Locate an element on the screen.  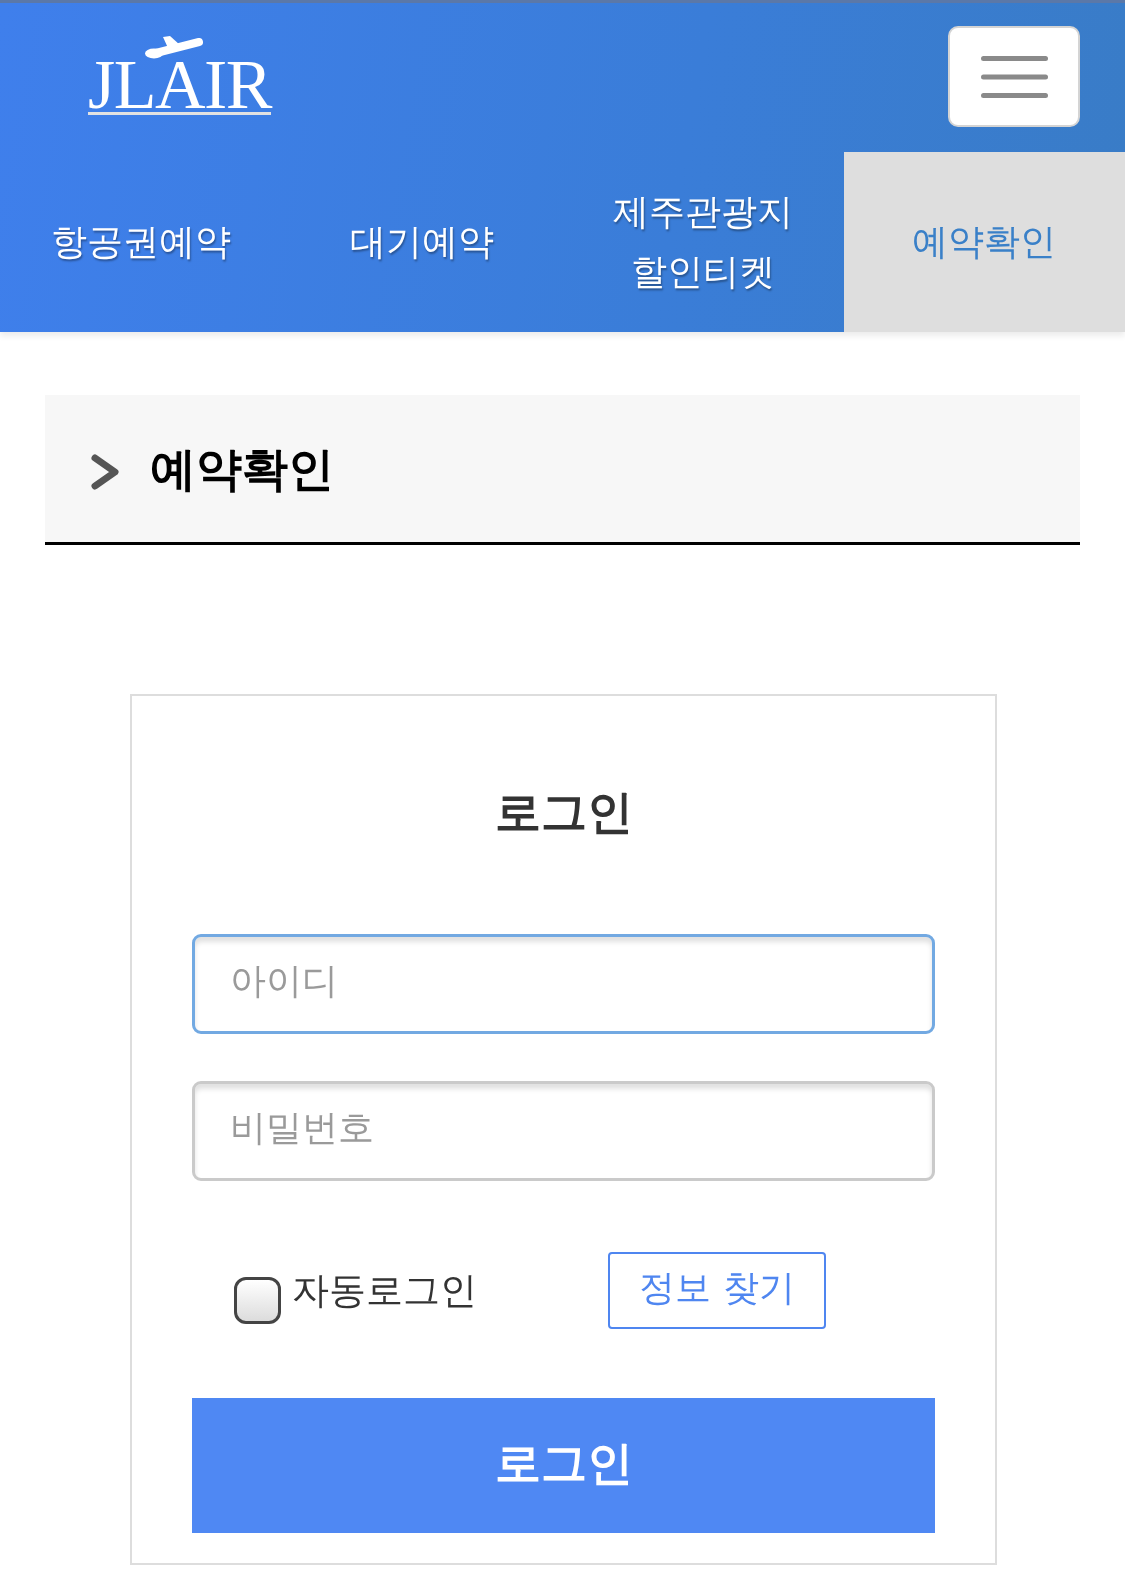
chevron-icon is located at coordinates (105, 471).